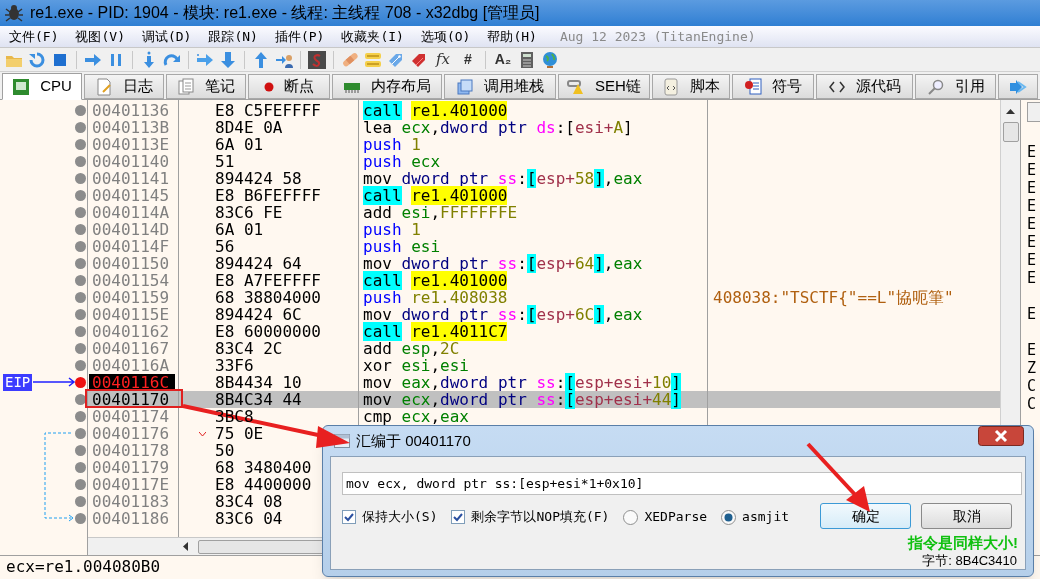 The height and width of the screenshot is (579, 1040). What do you see at coordinates (166, 36) in the screenshot?
I see `menu-item: 调试(D)` at bounding box center [166, 36].